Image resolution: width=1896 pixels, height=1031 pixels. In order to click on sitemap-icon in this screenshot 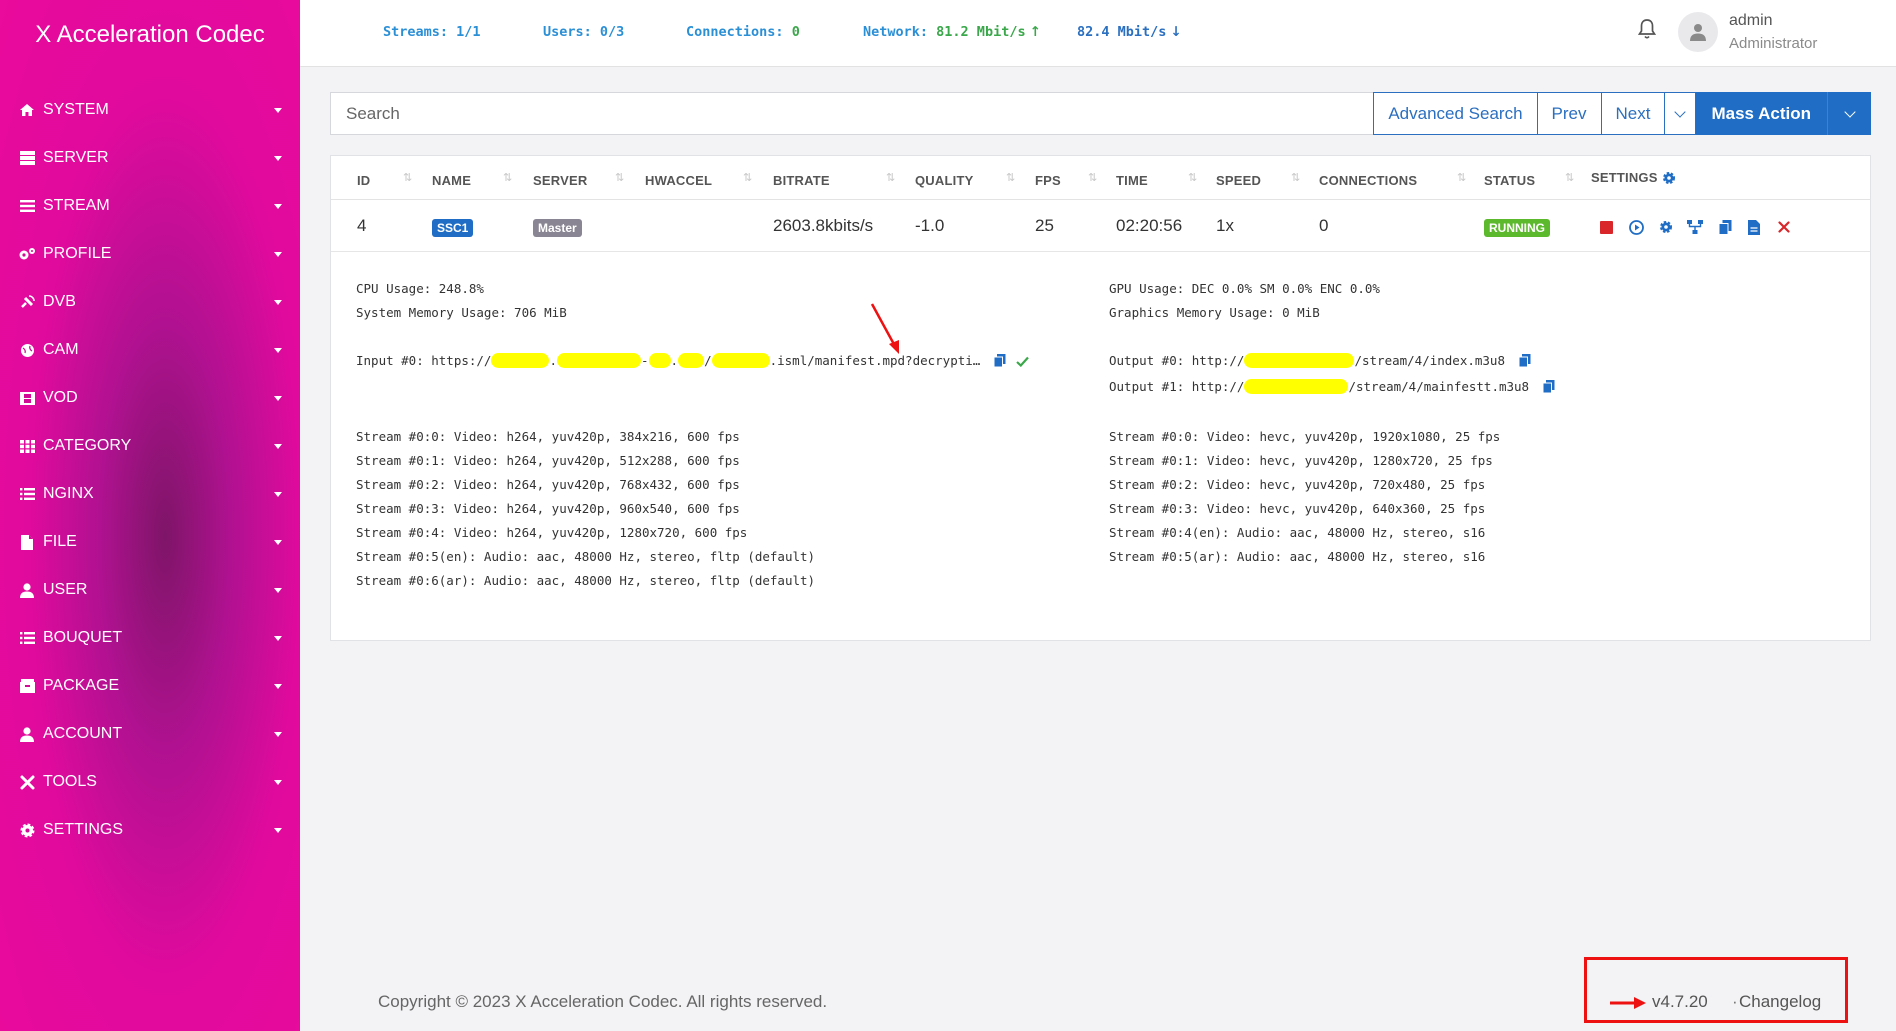, I will do `click(1695, 227)`.